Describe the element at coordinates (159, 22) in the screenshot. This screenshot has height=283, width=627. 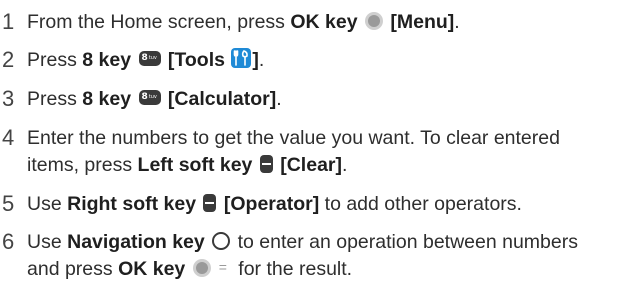
I see `step-lead: From the Home screen, press` at that location.